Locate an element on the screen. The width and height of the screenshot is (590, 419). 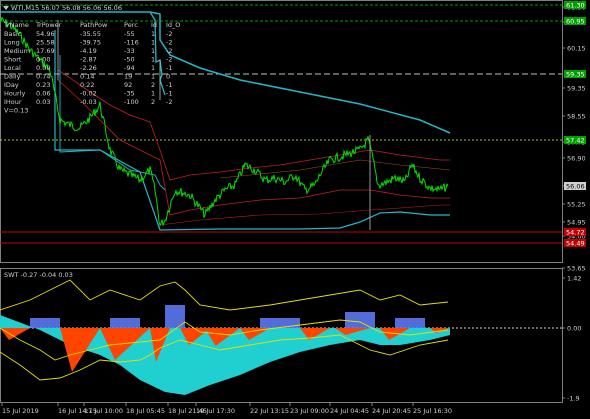
price-tag-label: 60.95 is located at coordinates (575, 22).